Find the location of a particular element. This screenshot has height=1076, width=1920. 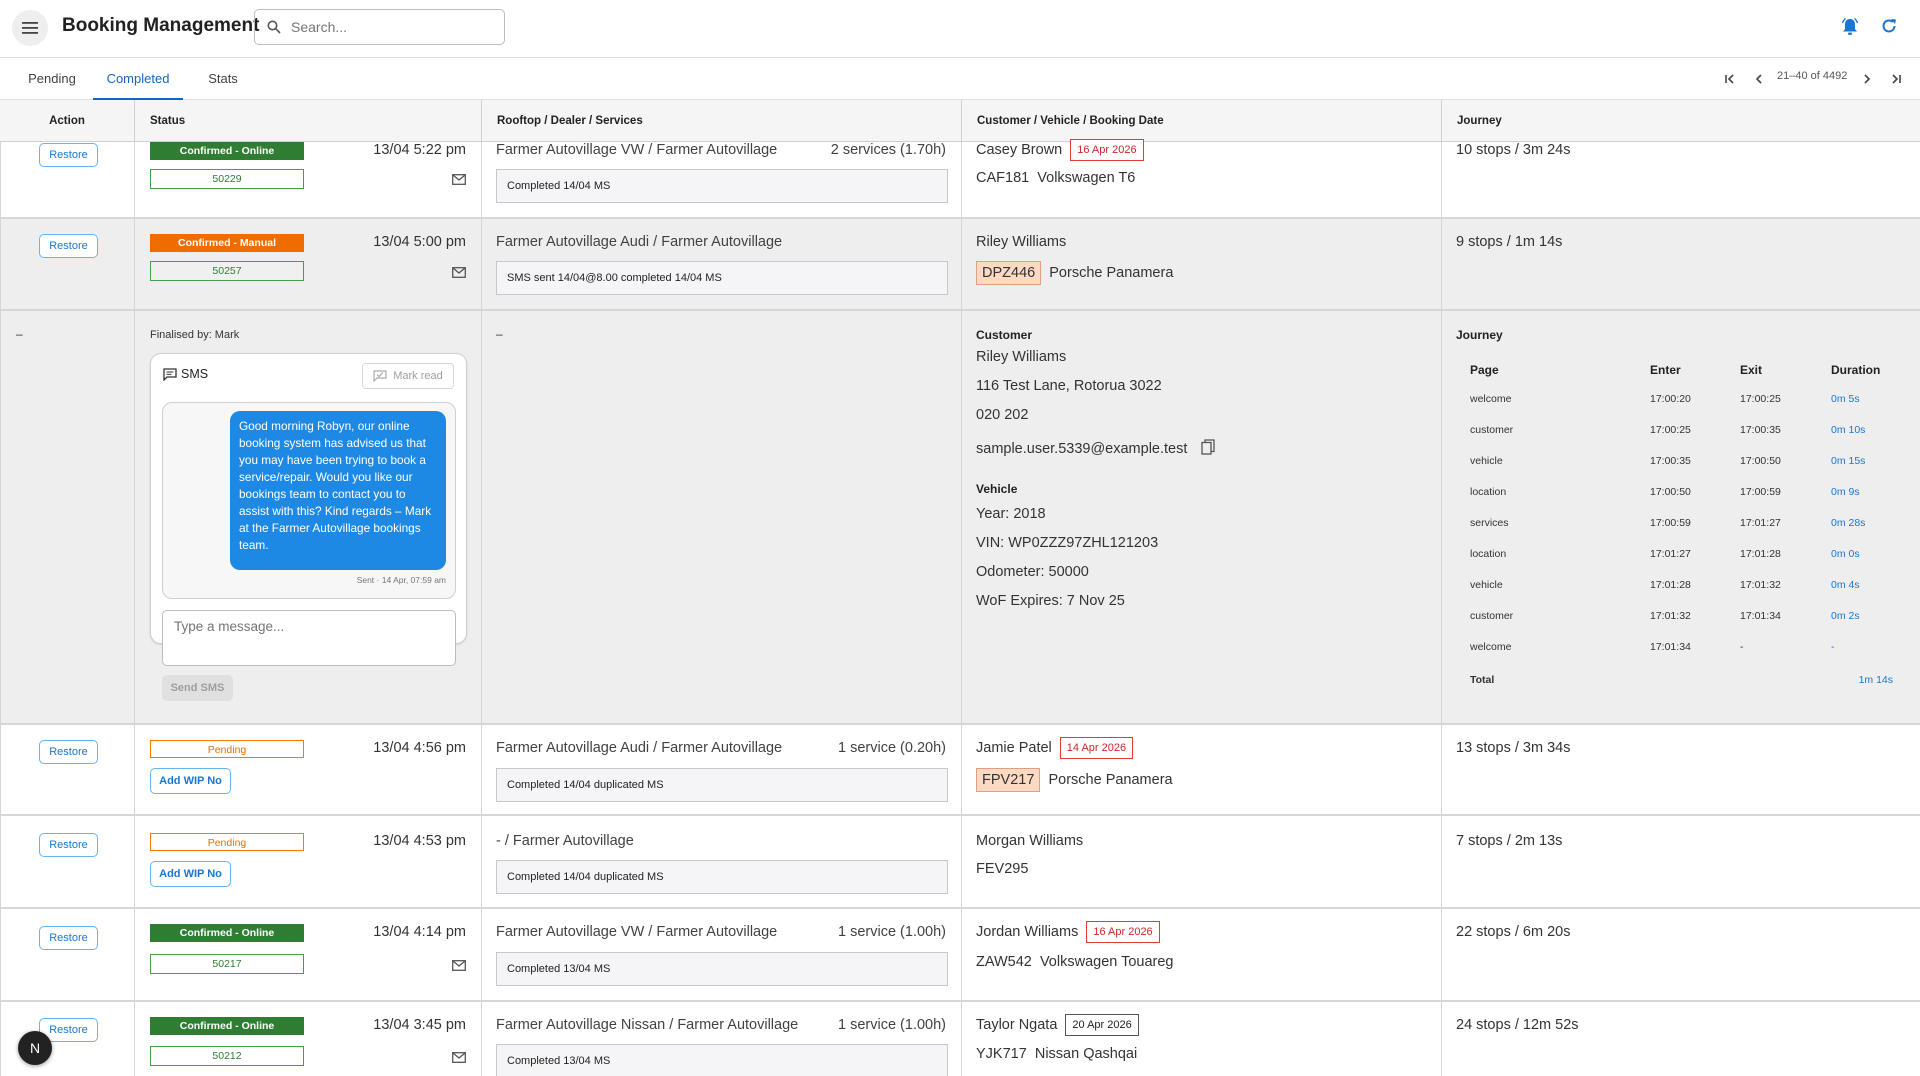

vehicle-line: ZAW542 Volkswagen Touareg is located at coordinates (1075, 962).